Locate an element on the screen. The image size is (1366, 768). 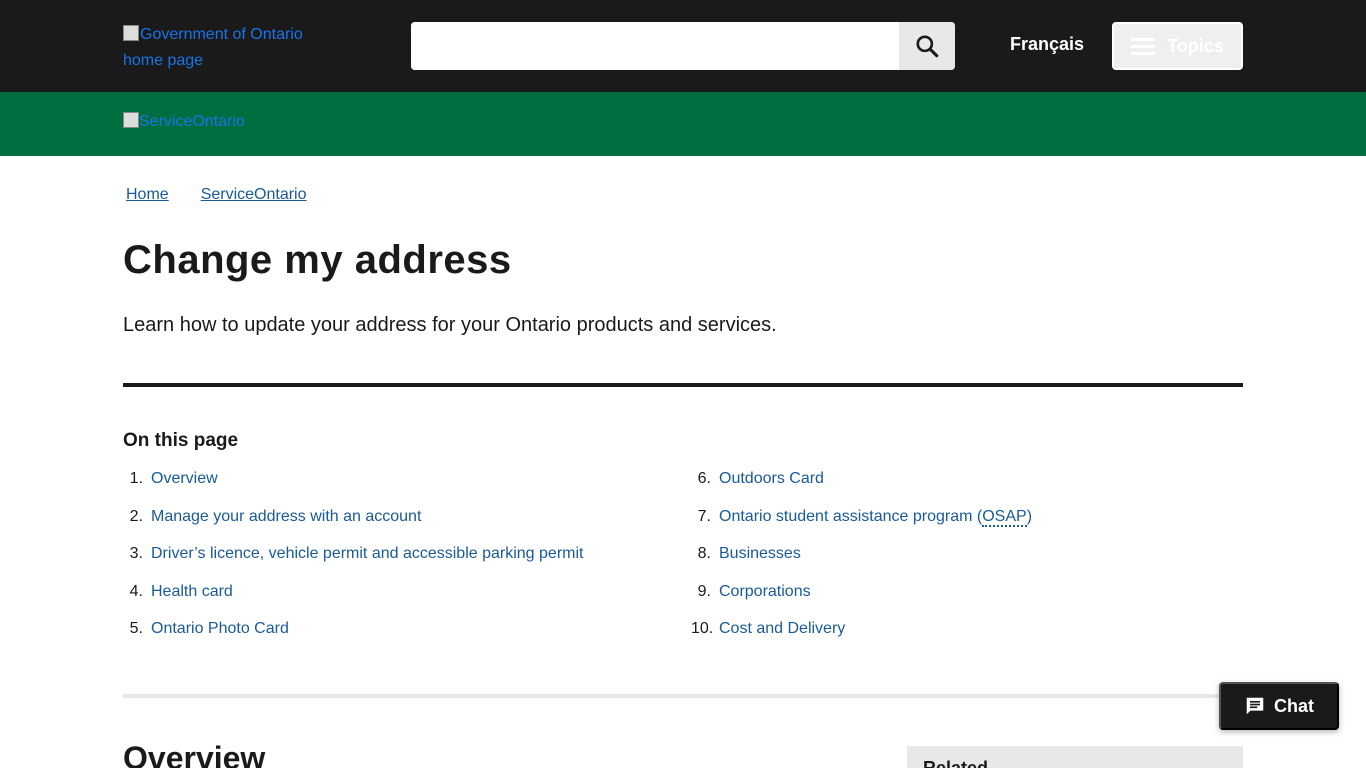
search-form is located at coordinates (683, 46).